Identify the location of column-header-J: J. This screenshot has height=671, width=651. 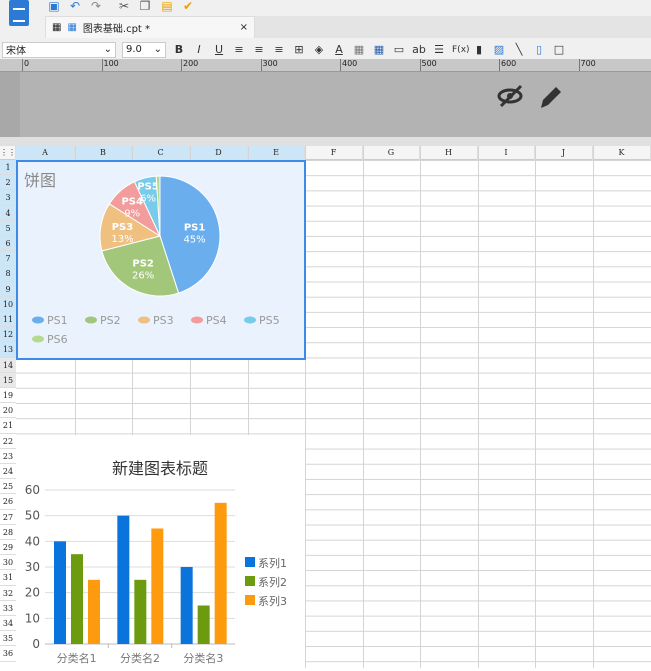
(564, 153).